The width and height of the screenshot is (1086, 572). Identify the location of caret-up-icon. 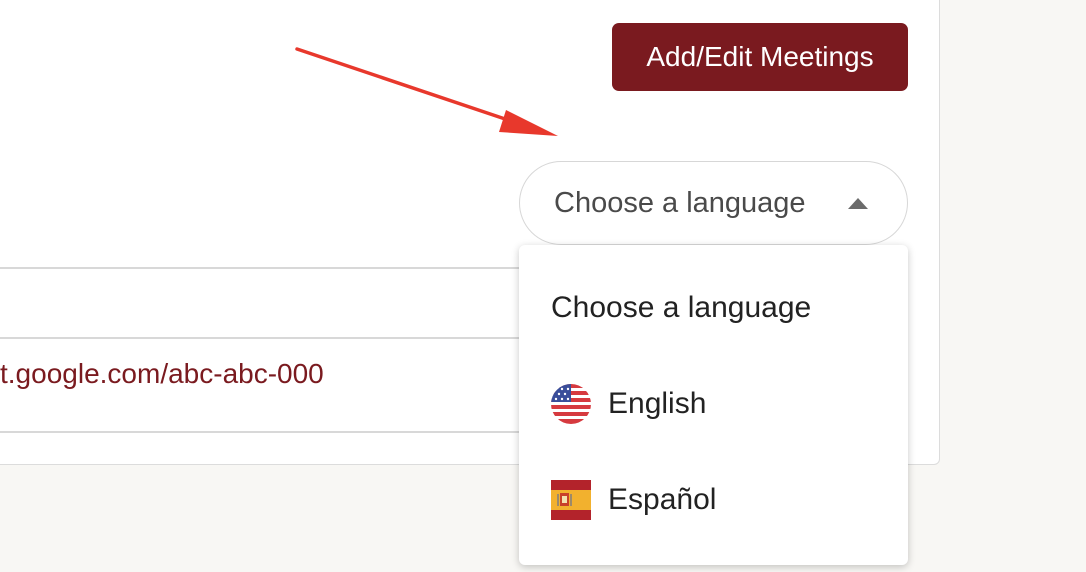
(858, 203).